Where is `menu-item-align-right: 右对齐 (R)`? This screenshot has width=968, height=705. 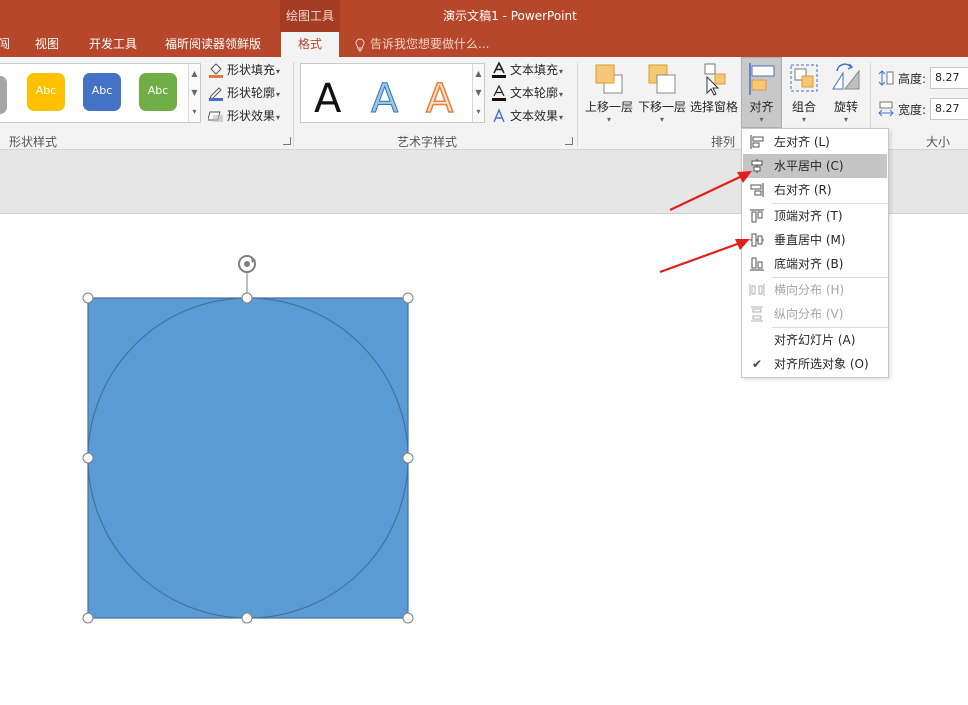
menu-item-align-right: 右对齐 (R) is located at coordinates (815, 190).